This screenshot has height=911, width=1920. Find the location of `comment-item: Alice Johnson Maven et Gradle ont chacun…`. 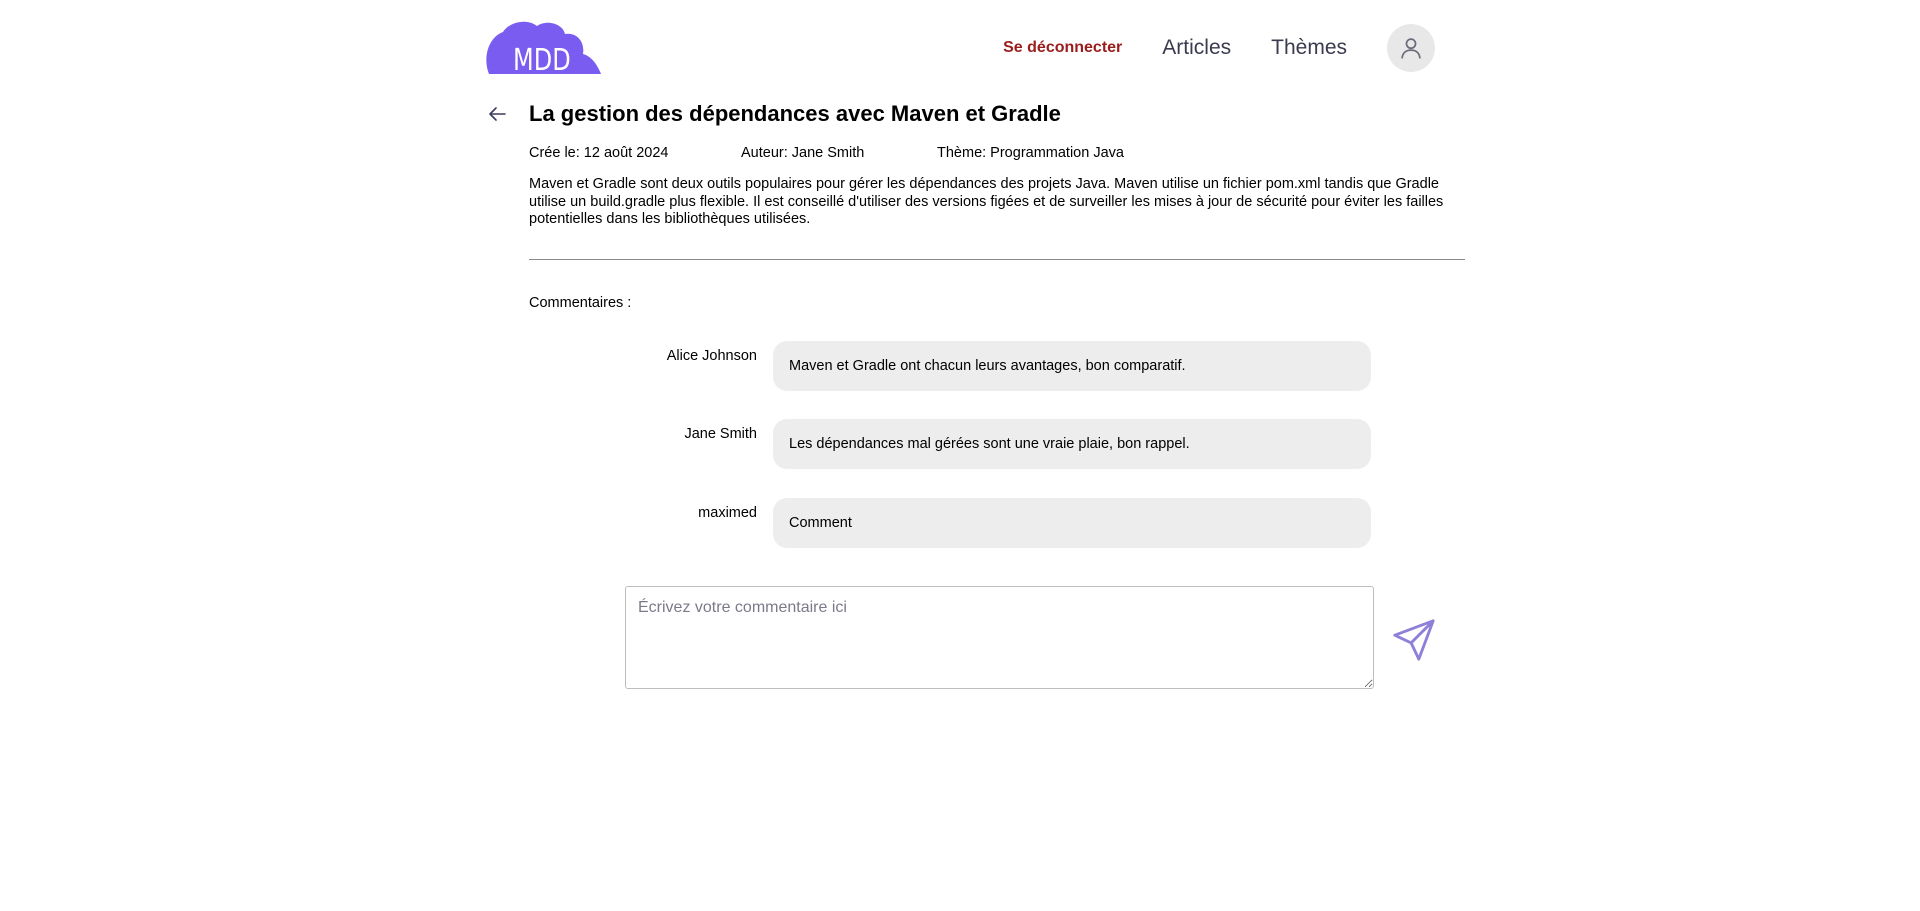

comment-item: Alice Johnson Maven et Gradle ont chacun… is located at coordinates (986, 366).